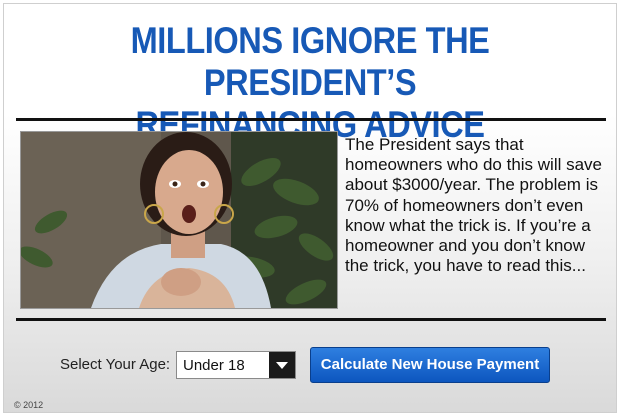 The image size is (622, 418). I want to click on bottom-divider, so click(311, 319).